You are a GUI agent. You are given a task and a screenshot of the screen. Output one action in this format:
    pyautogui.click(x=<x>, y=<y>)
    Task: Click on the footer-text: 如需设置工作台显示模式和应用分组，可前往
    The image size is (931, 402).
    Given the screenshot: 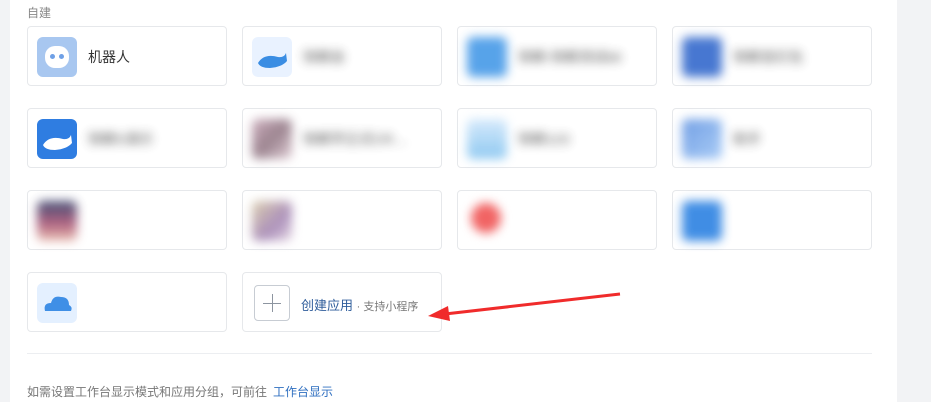 What is the action you would take?
    pyautogui.click(x=147, y=392)
    